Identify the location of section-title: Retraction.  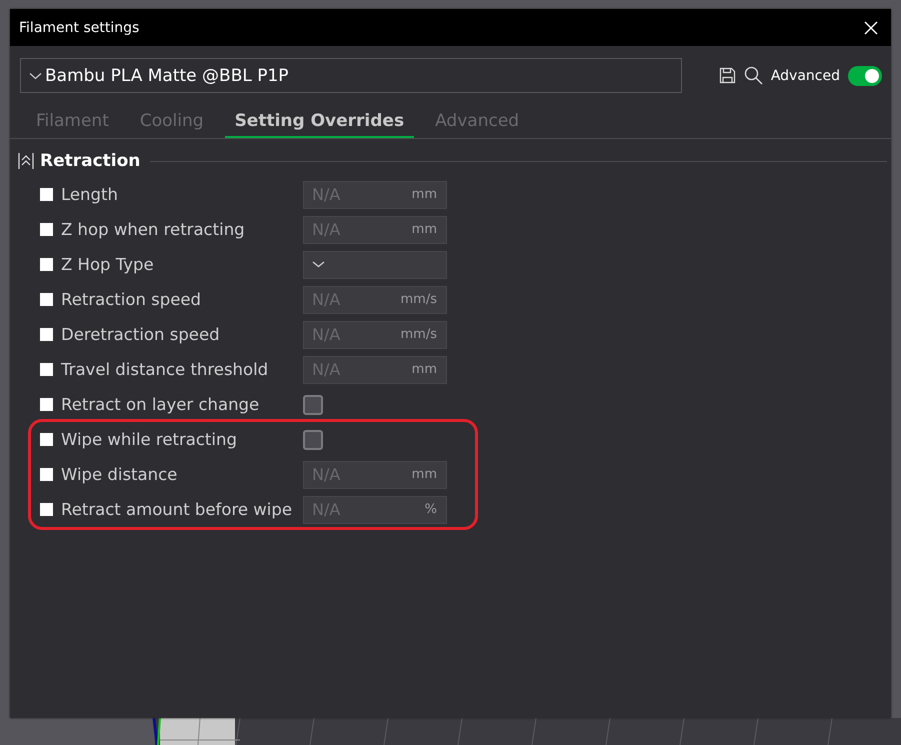
(90, 161).